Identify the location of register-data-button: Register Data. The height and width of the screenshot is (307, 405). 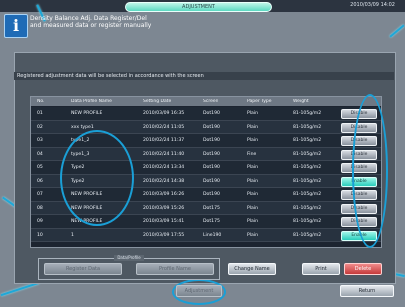
(83, 269).